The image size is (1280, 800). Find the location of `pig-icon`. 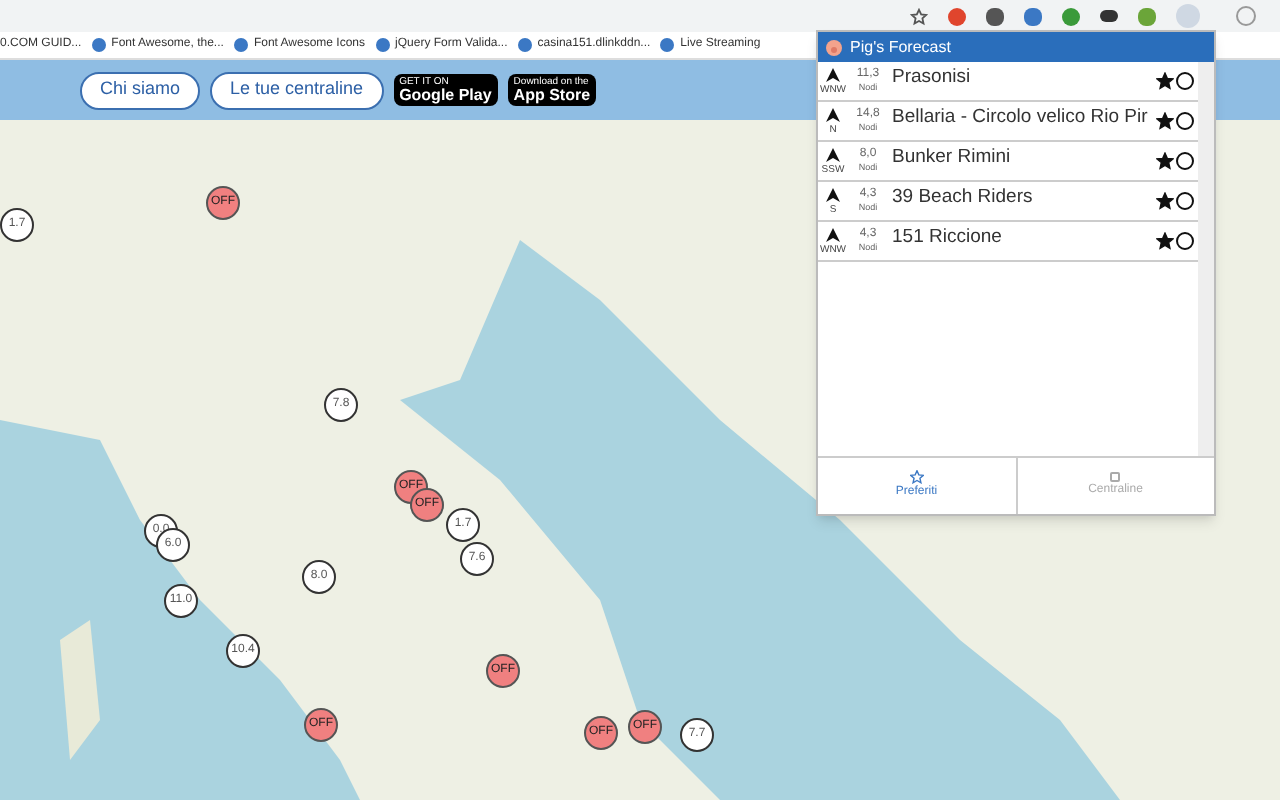

pig-icon is located at coordinates (834, 47).